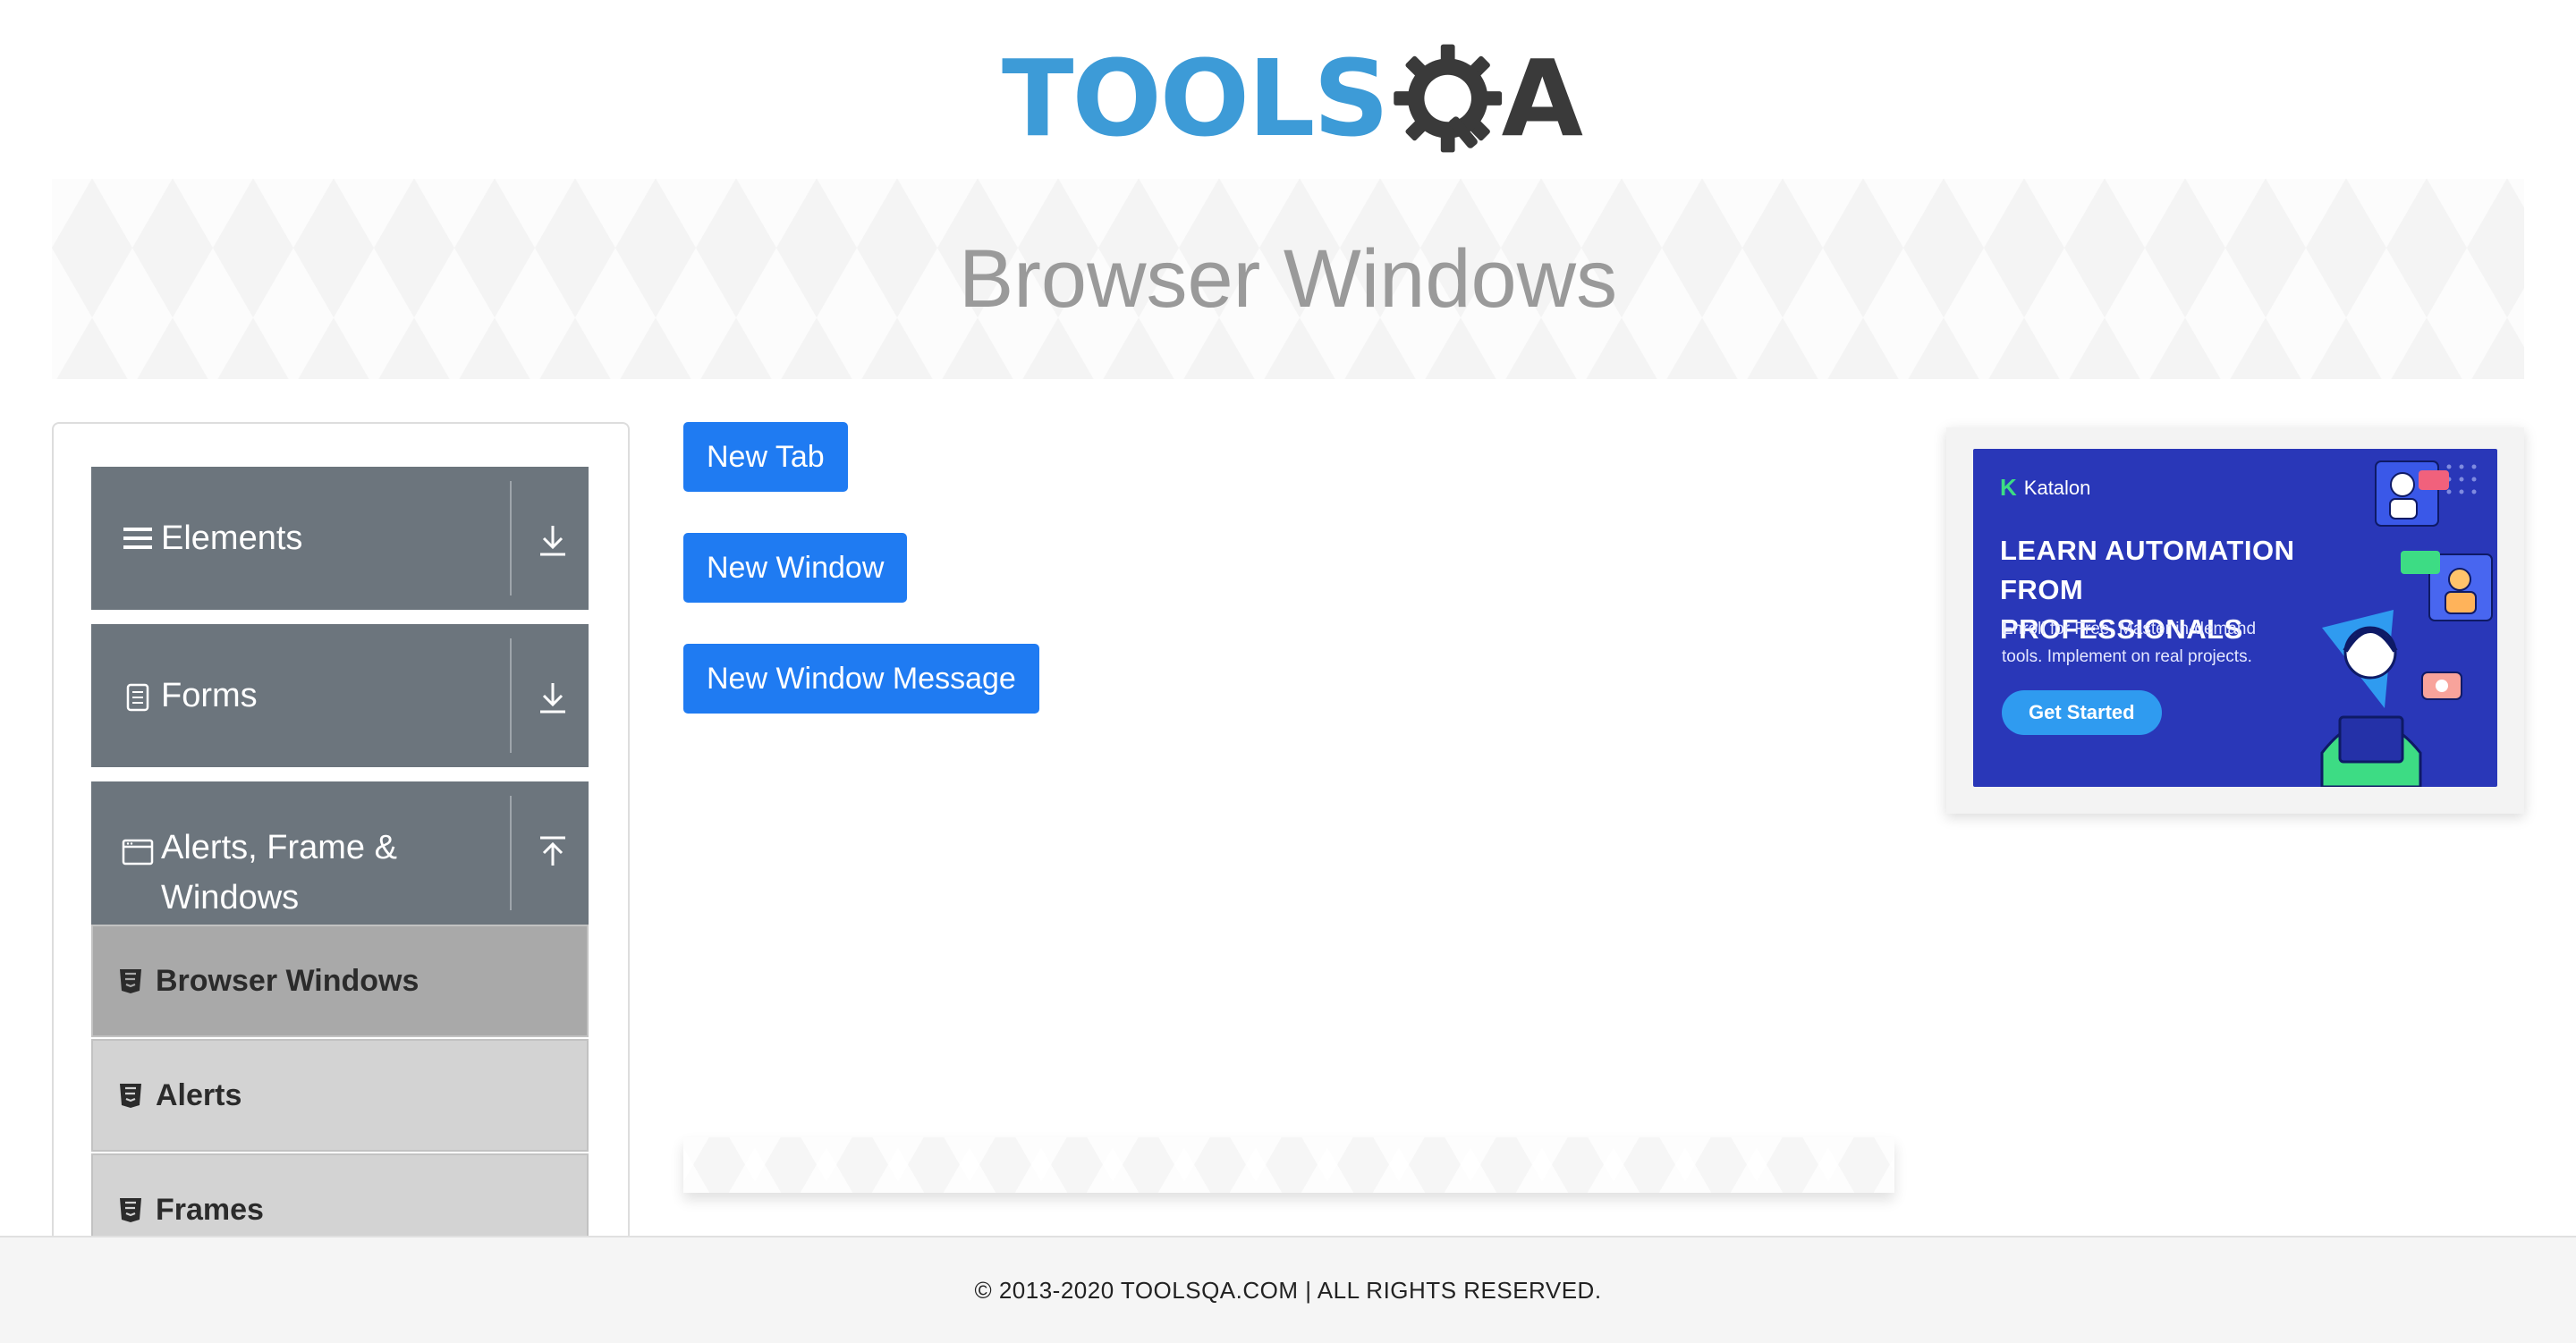 This screenshot has width=2576, height=1343. I want to click on new-tab-button: New Tab, so click(765, 457).